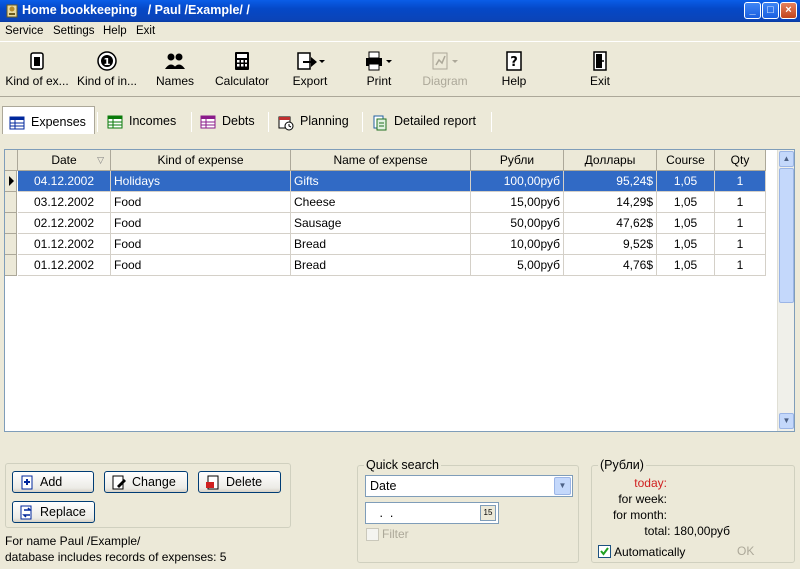 This screenshot has height=569, width=800. What do you see at coordinates (64, 202) in the screenshot?
I see `cell-date: 03.12.2002` at bounding box center [64, 202].